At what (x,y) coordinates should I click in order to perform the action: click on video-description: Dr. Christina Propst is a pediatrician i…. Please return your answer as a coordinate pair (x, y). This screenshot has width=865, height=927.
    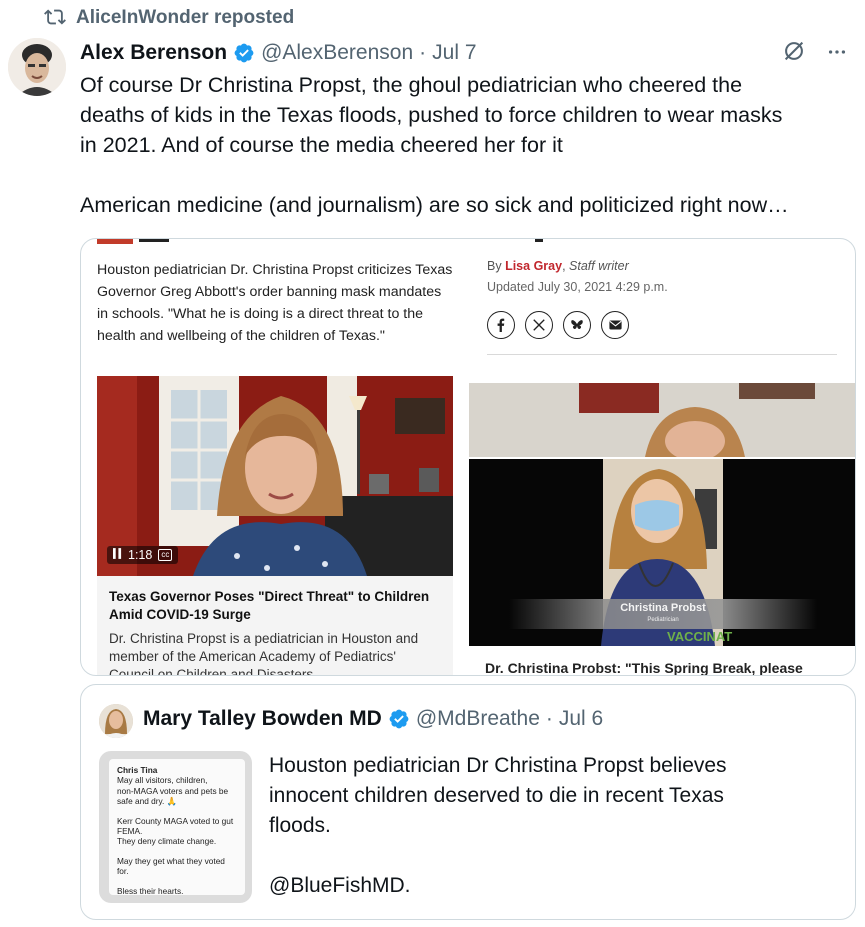
    Looking at the image, I should click on (264, 653).